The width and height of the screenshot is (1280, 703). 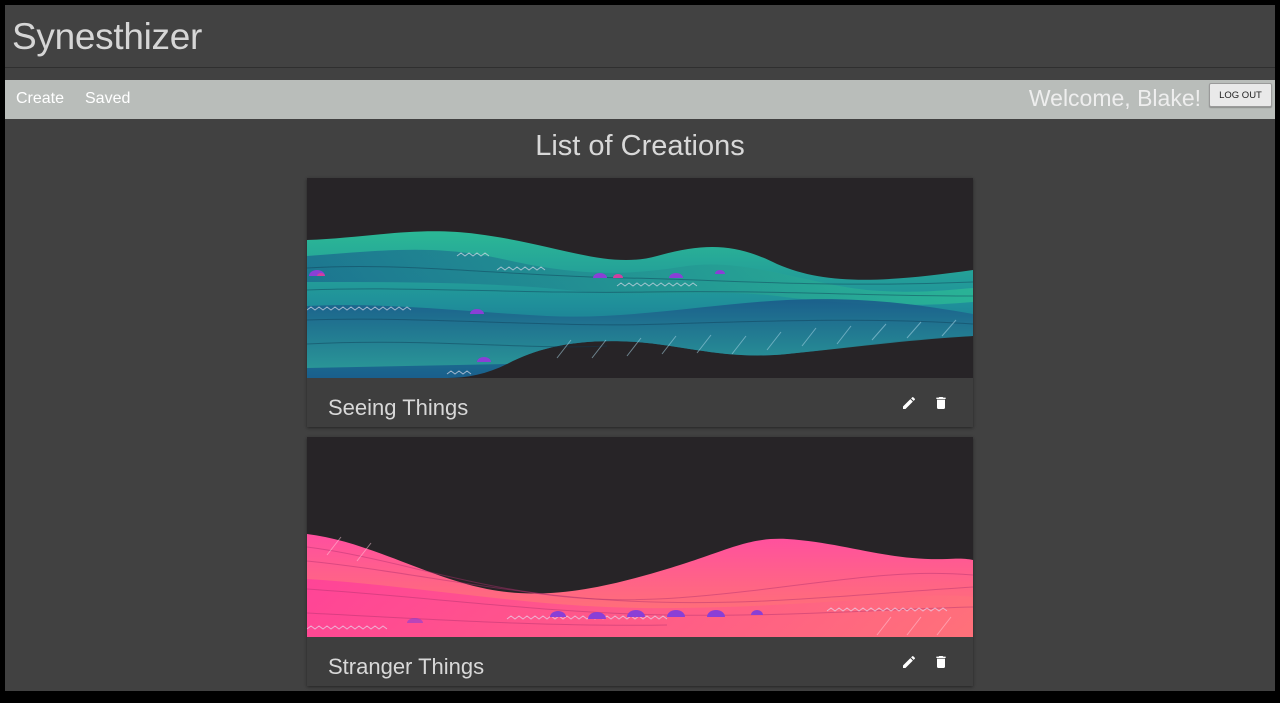 What do you see at coordinates (107, 99) in the screenshot?
I see `nav-saved-link: Saved` at bounding box center [107, 99].